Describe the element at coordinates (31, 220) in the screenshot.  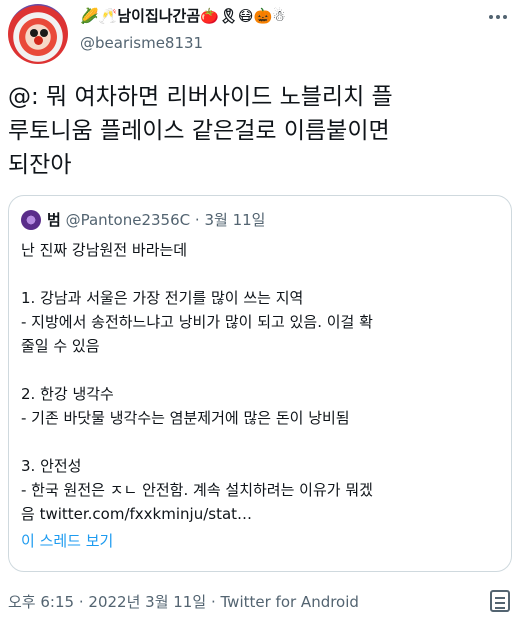
I see `quoted-author-avatar` at that location.